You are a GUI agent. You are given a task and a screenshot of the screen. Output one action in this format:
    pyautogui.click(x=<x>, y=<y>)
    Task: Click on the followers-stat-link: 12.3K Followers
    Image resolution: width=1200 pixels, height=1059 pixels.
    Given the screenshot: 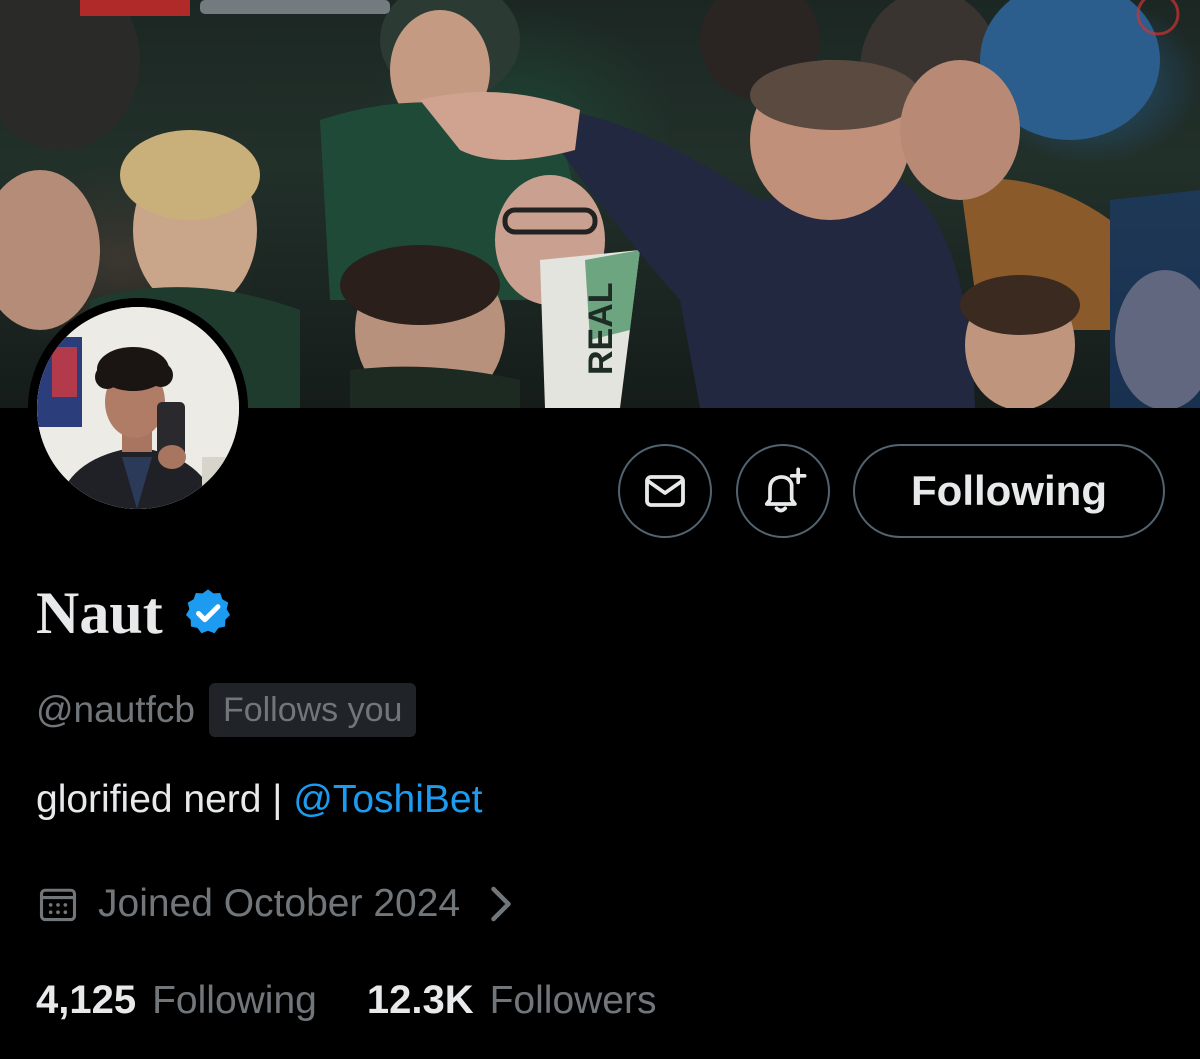 What is the action you would take?
    pyautogui.click(x=512, y=1000)
    